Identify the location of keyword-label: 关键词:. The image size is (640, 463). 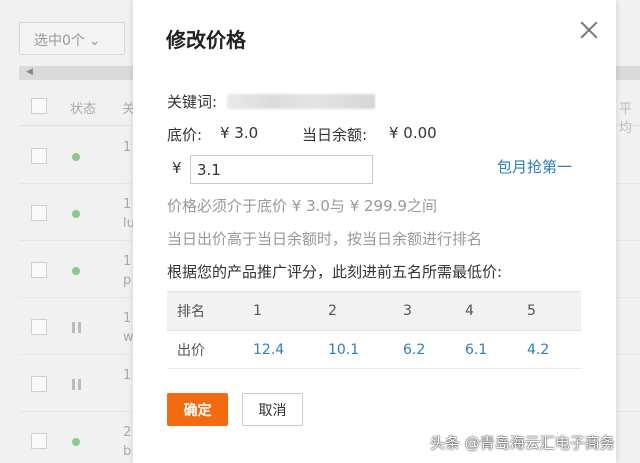
(192, 102).